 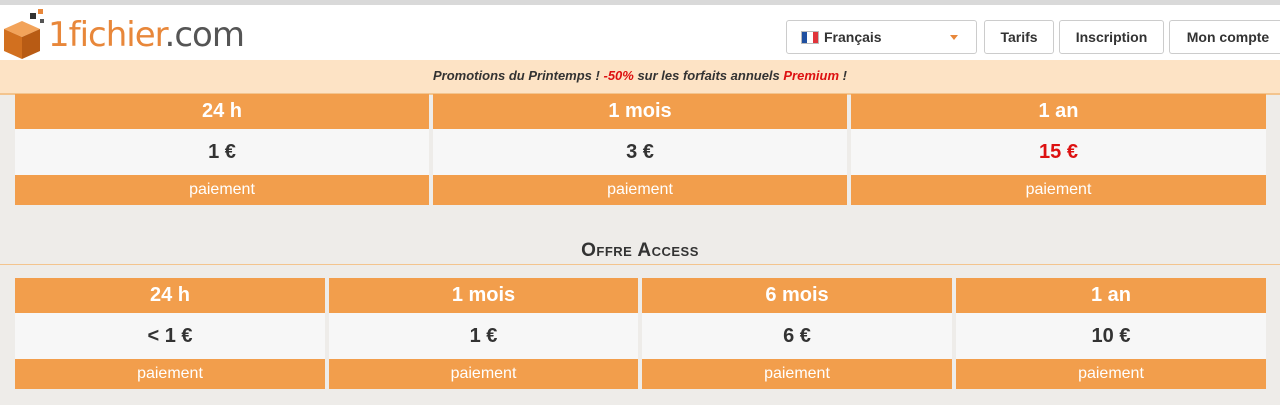 What do you see at coordinates (843, 75) in the screenshot?
I see `promo-tail: !` at bounding box center [843, 75].